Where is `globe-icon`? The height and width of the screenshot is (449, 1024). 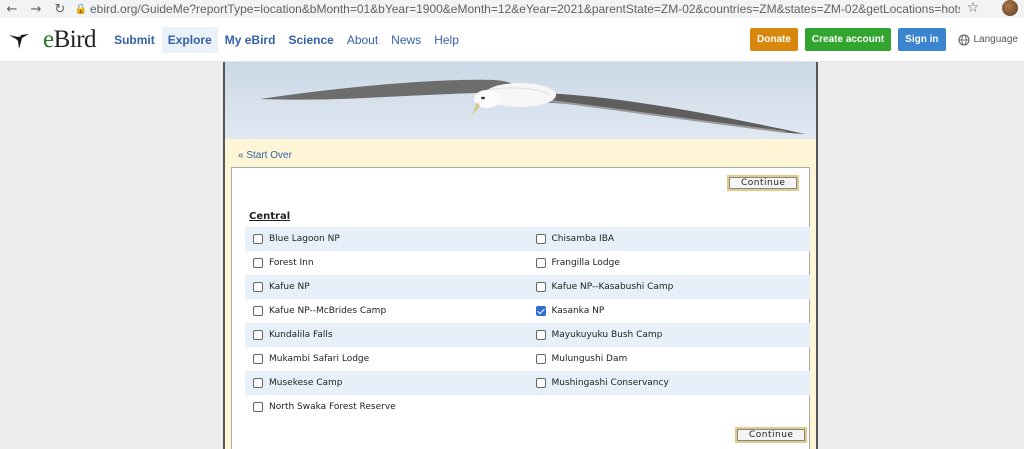
globe-icon is located at coordinates (963, 39).